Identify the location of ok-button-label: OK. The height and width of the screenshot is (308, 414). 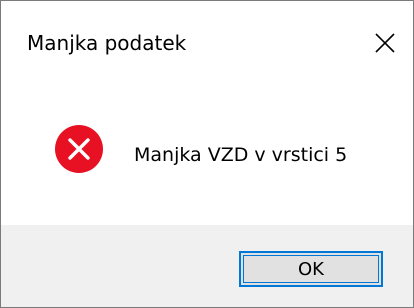
(311, 269).